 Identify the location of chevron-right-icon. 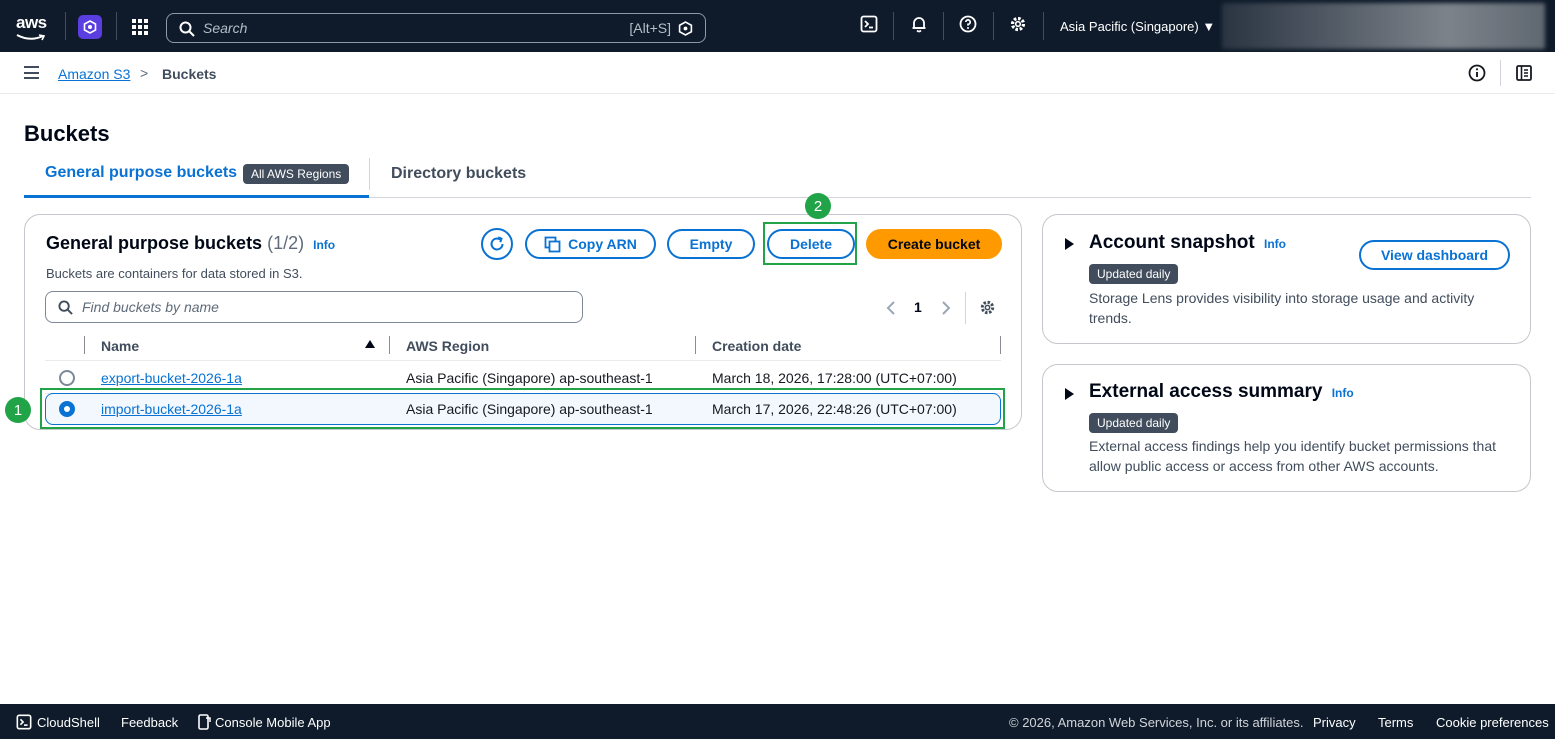
(946, 308).